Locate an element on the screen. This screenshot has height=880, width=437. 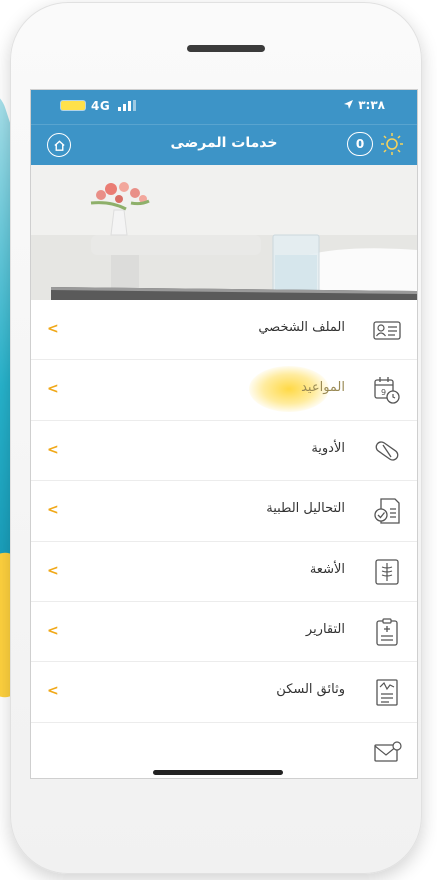
notifications-count: 0 is located at coordinates (360, 144).